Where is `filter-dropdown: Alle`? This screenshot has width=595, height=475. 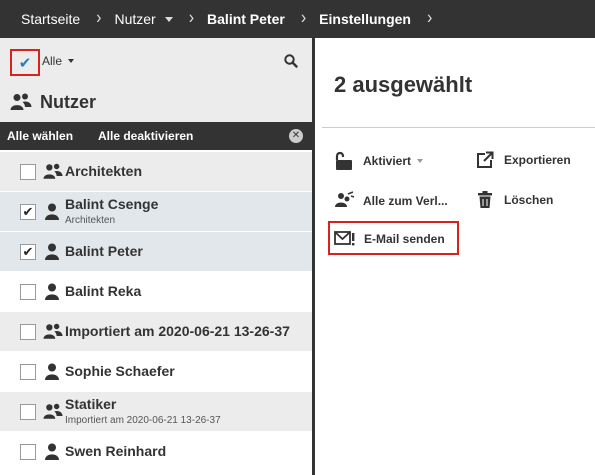
filter-dropdown: Alle is located at coordinates (58, 61).